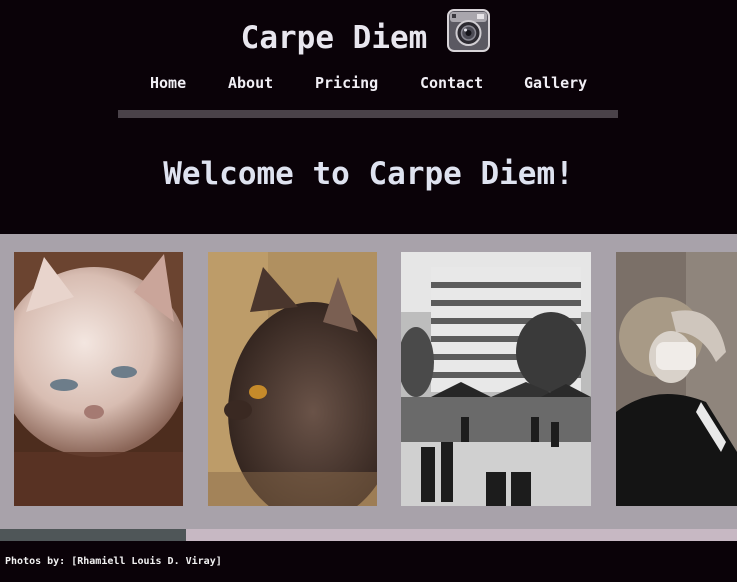  I want to click on site-title: Carpe Diem, so click(334, 38).